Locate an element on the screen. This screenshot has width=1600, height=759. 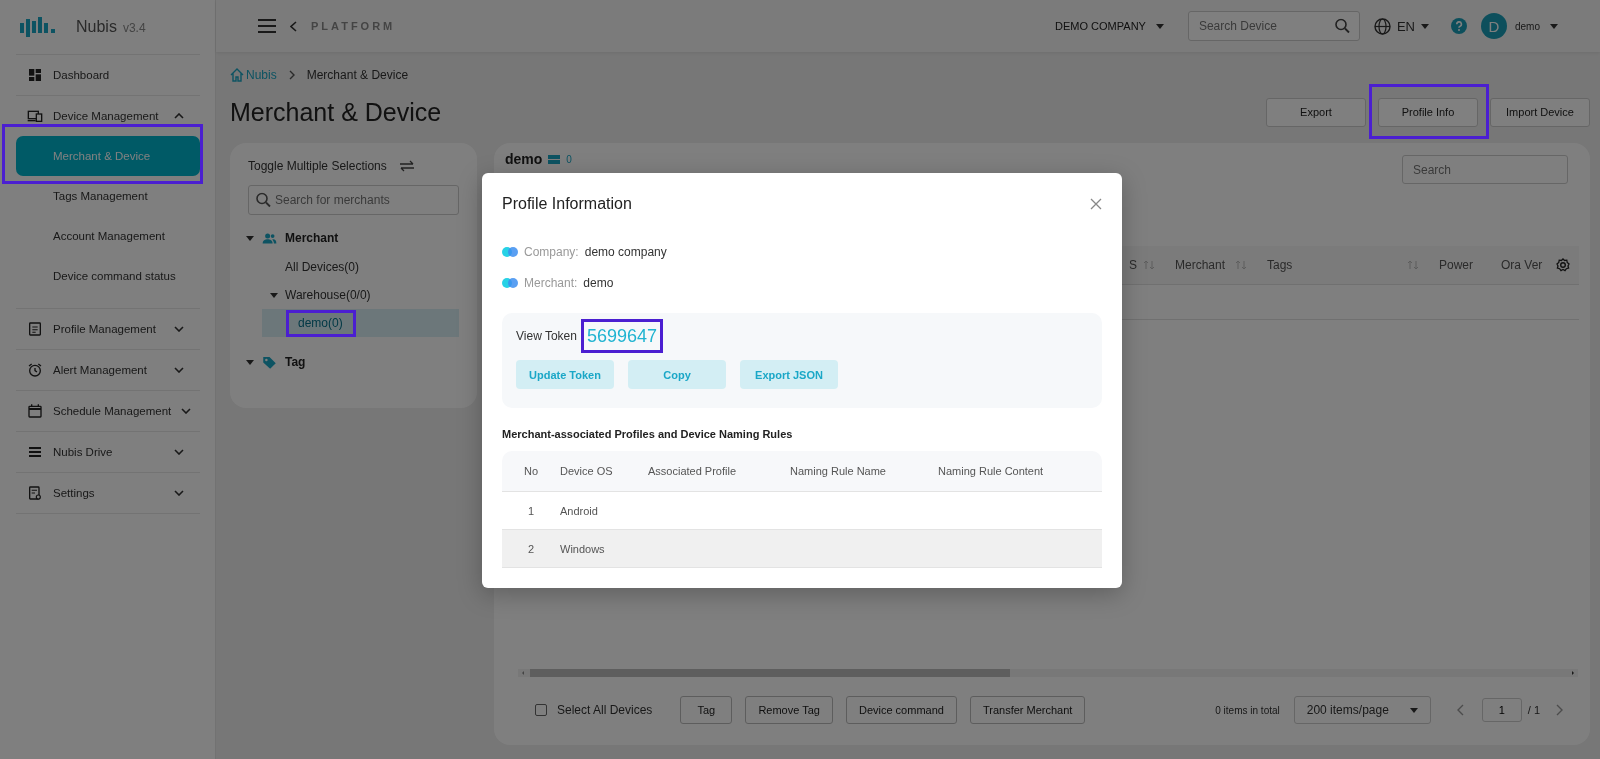
token-value: 5699647 is located at coordinates (621, 336).